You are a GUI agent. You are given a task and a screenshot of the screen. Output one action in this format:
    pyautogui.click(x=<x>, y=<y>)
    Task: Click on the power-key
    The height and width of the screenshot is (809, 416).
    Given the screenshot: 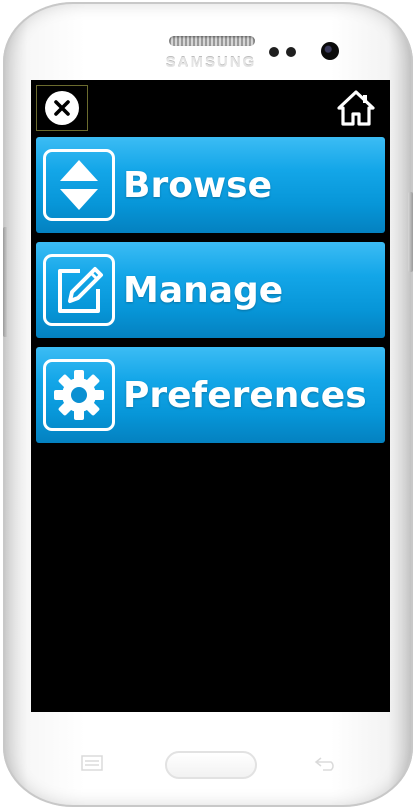 What is the action you would take?
    pyautogui.click(x=410, y=232)
    